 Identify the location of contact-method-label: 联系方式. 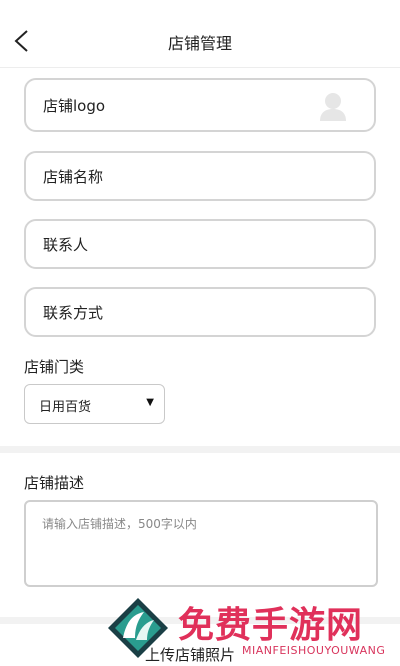
(73, 313).